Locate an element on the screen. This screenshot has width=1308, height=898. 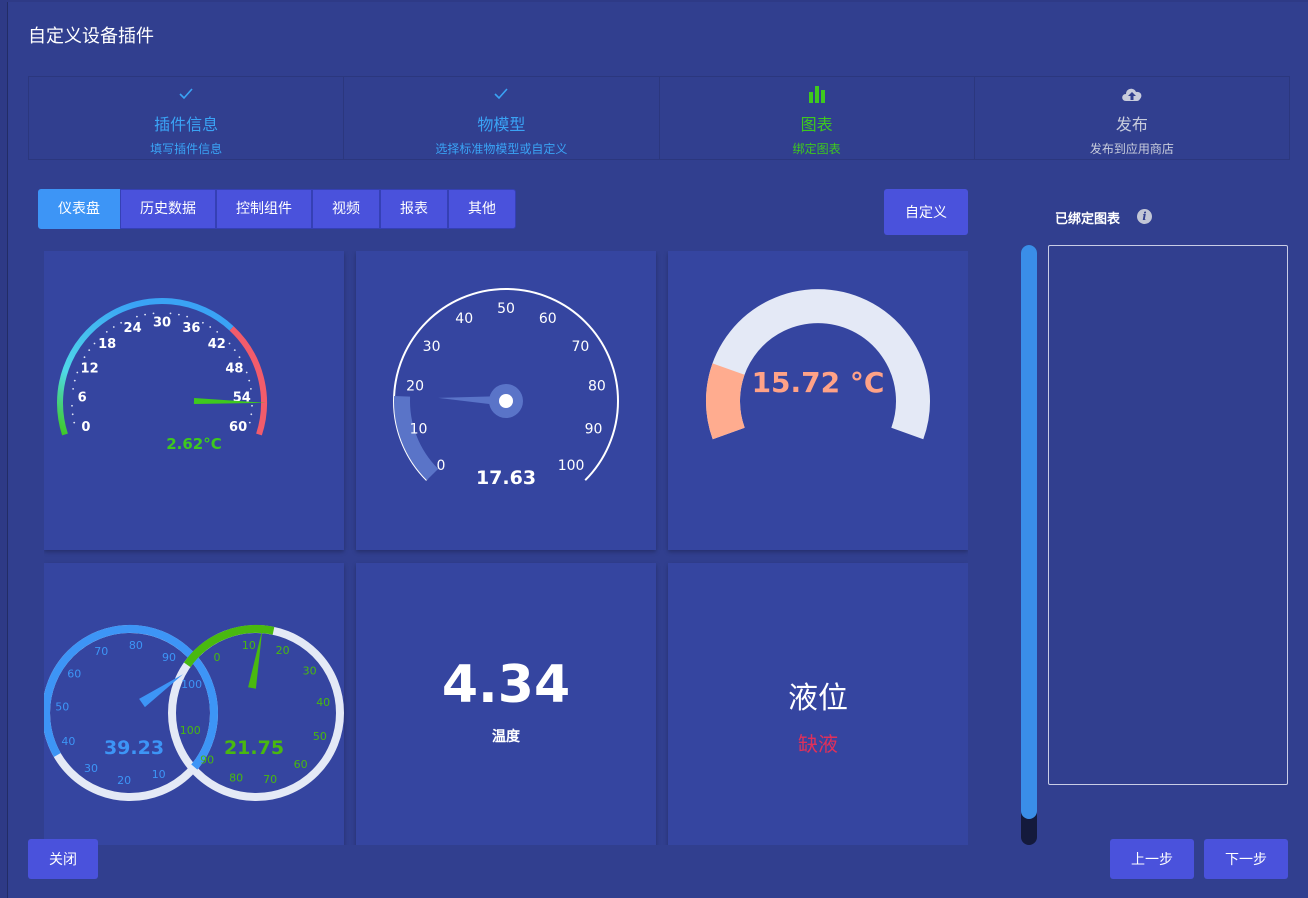
gauge-tick-label: 20 is located at coordinates (415, 387).